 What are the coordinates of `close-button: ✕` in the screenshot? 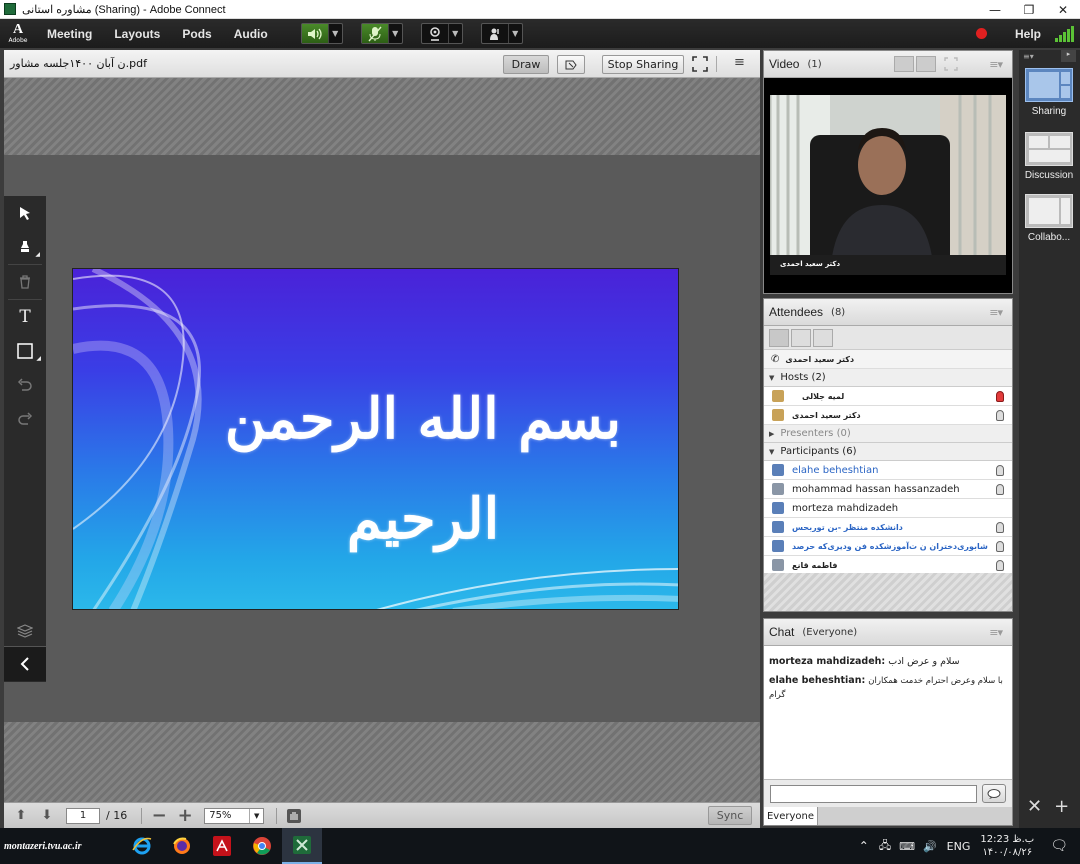 It's located at (1063, 9).